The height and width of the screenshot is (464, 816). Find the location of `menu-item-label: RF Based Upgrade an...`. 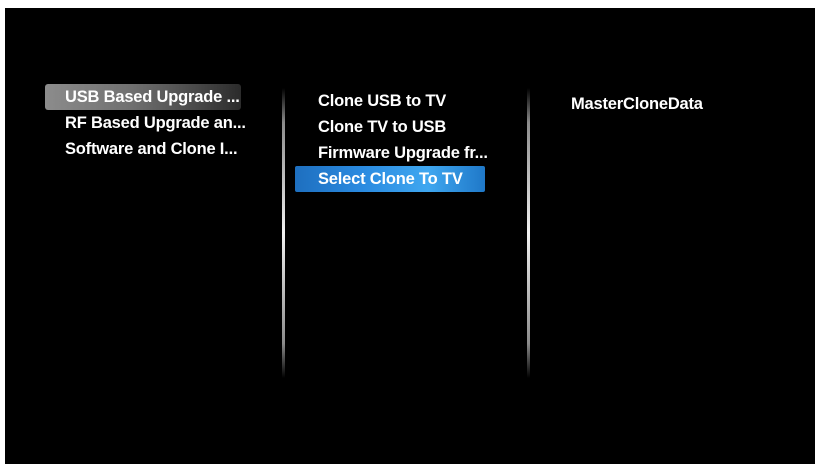

menu-item-label: RF Based Upgrade an... is located at coordinates (155, 123).